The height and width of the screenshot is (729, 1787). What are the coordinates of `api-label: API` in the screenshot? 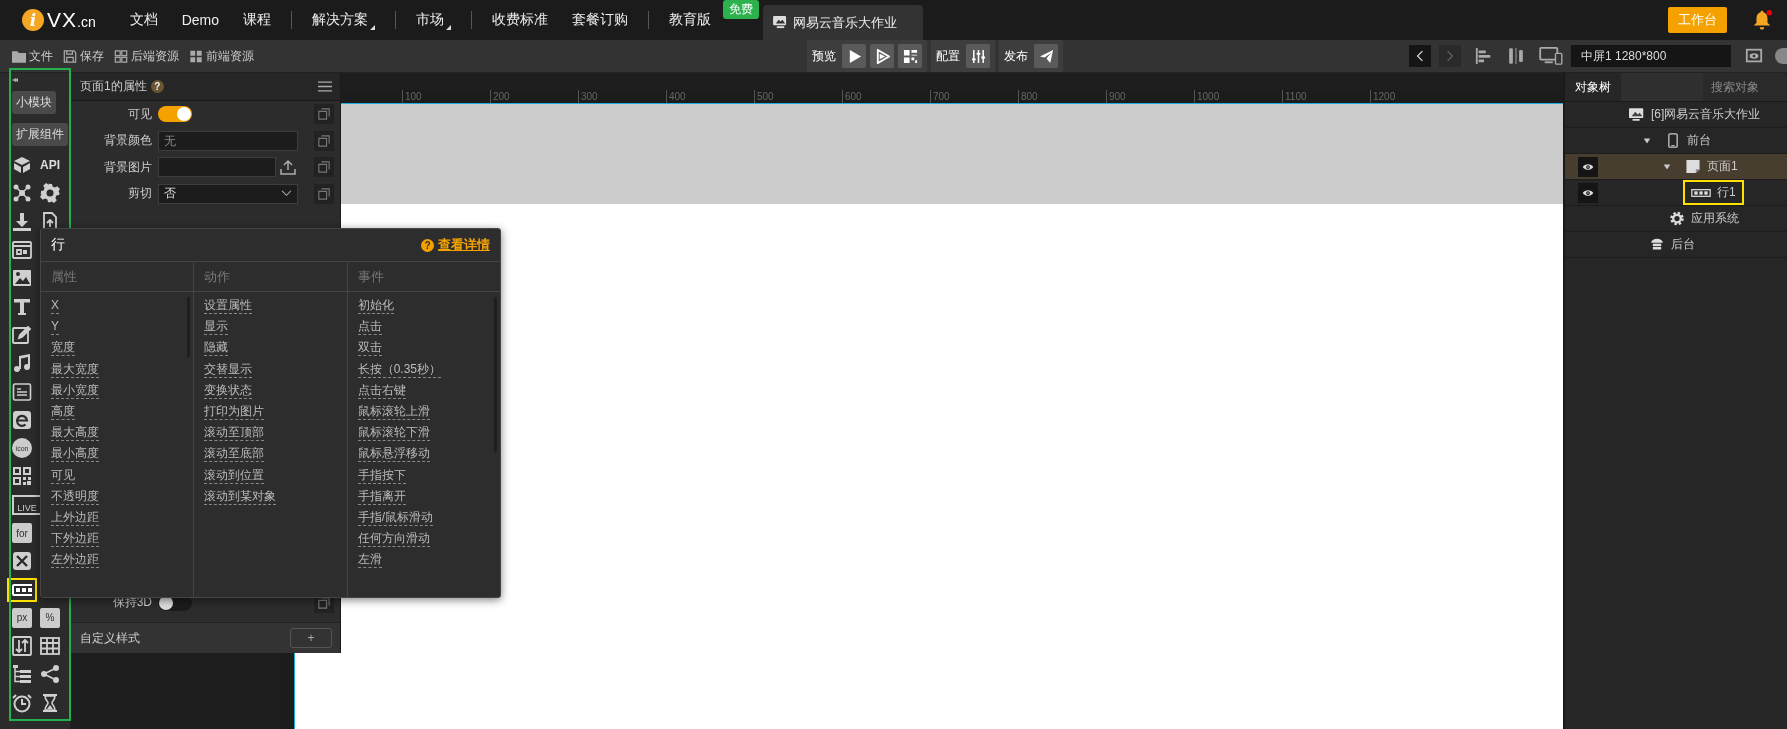 It's located at (50, 165).